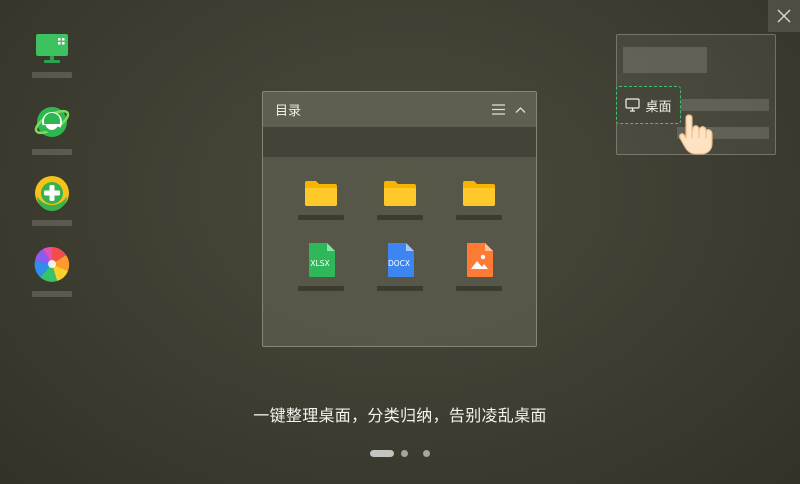 The height and width of the screenshot is (484, 800). Describe the element at coordinates (509, 109) in the screenshot. I see `fence-actions` at that location.